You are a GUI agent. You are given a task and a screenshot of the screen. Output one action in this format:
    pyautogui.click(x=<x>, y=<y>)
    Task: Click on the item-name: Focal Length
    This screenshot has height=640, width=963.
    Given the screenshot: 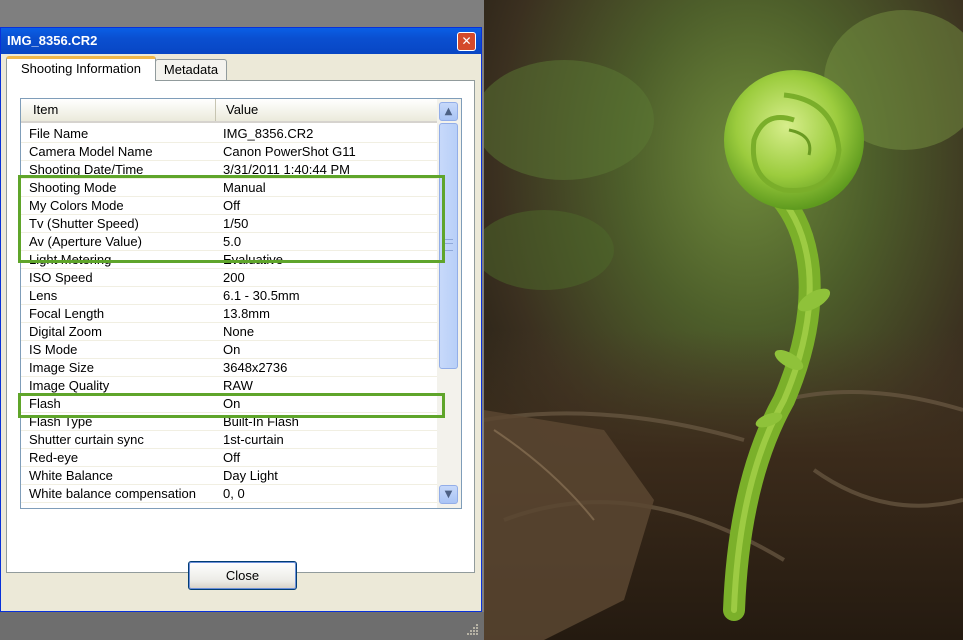 What is the action you would take?
    pyautogui.click(x=67, y=313)
    